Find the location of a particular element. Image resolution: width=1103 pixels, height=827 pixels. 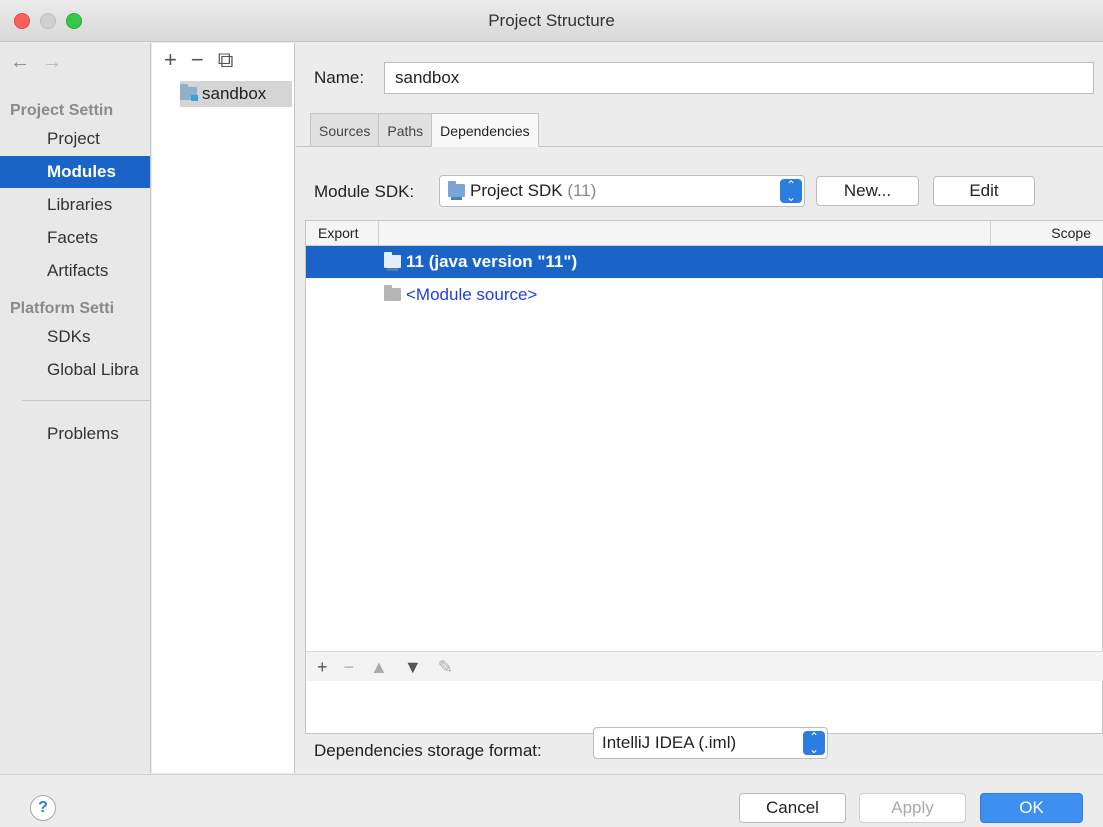

remove-dependency-icon: − is located at coordinates (349, 667).